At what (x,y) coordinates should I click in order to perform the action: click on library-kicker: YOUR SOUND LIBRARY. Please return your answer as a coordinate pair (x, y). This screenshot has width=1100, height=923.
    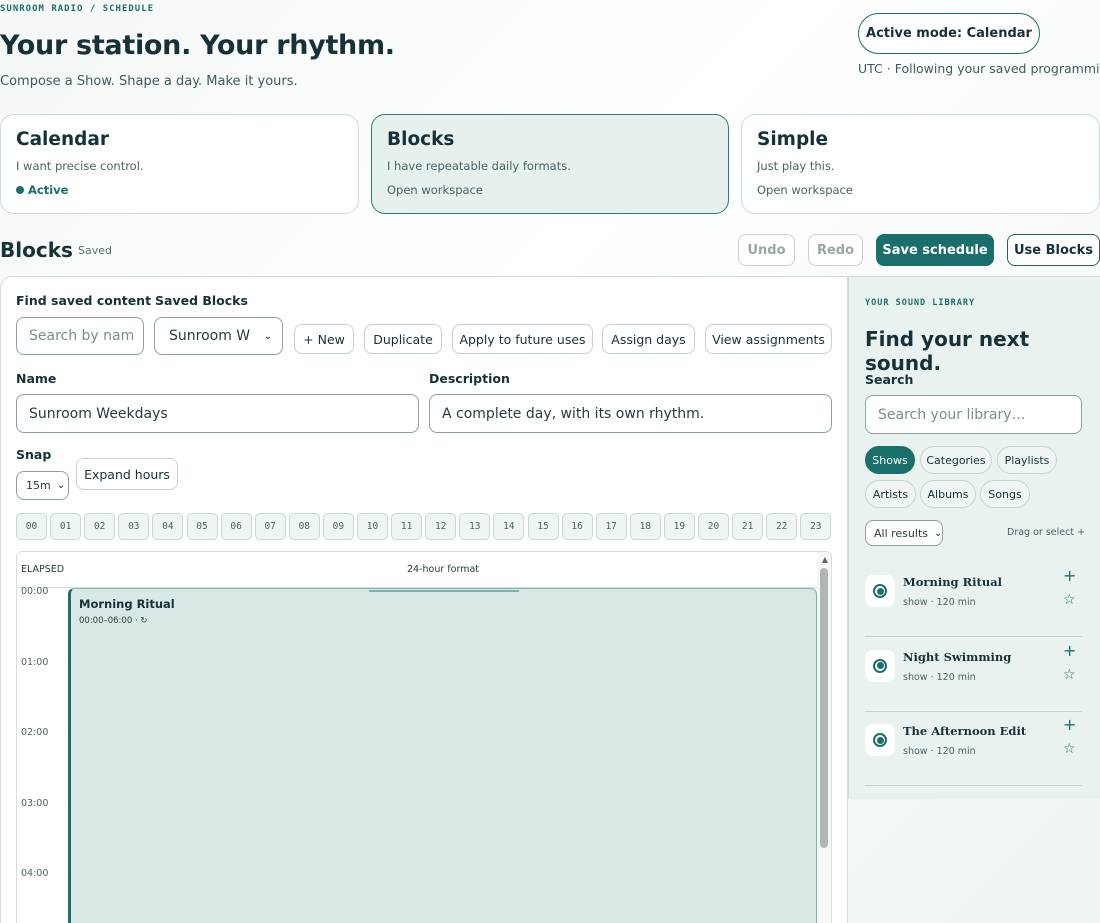
    Looking at the image, I should click on (920, 303).